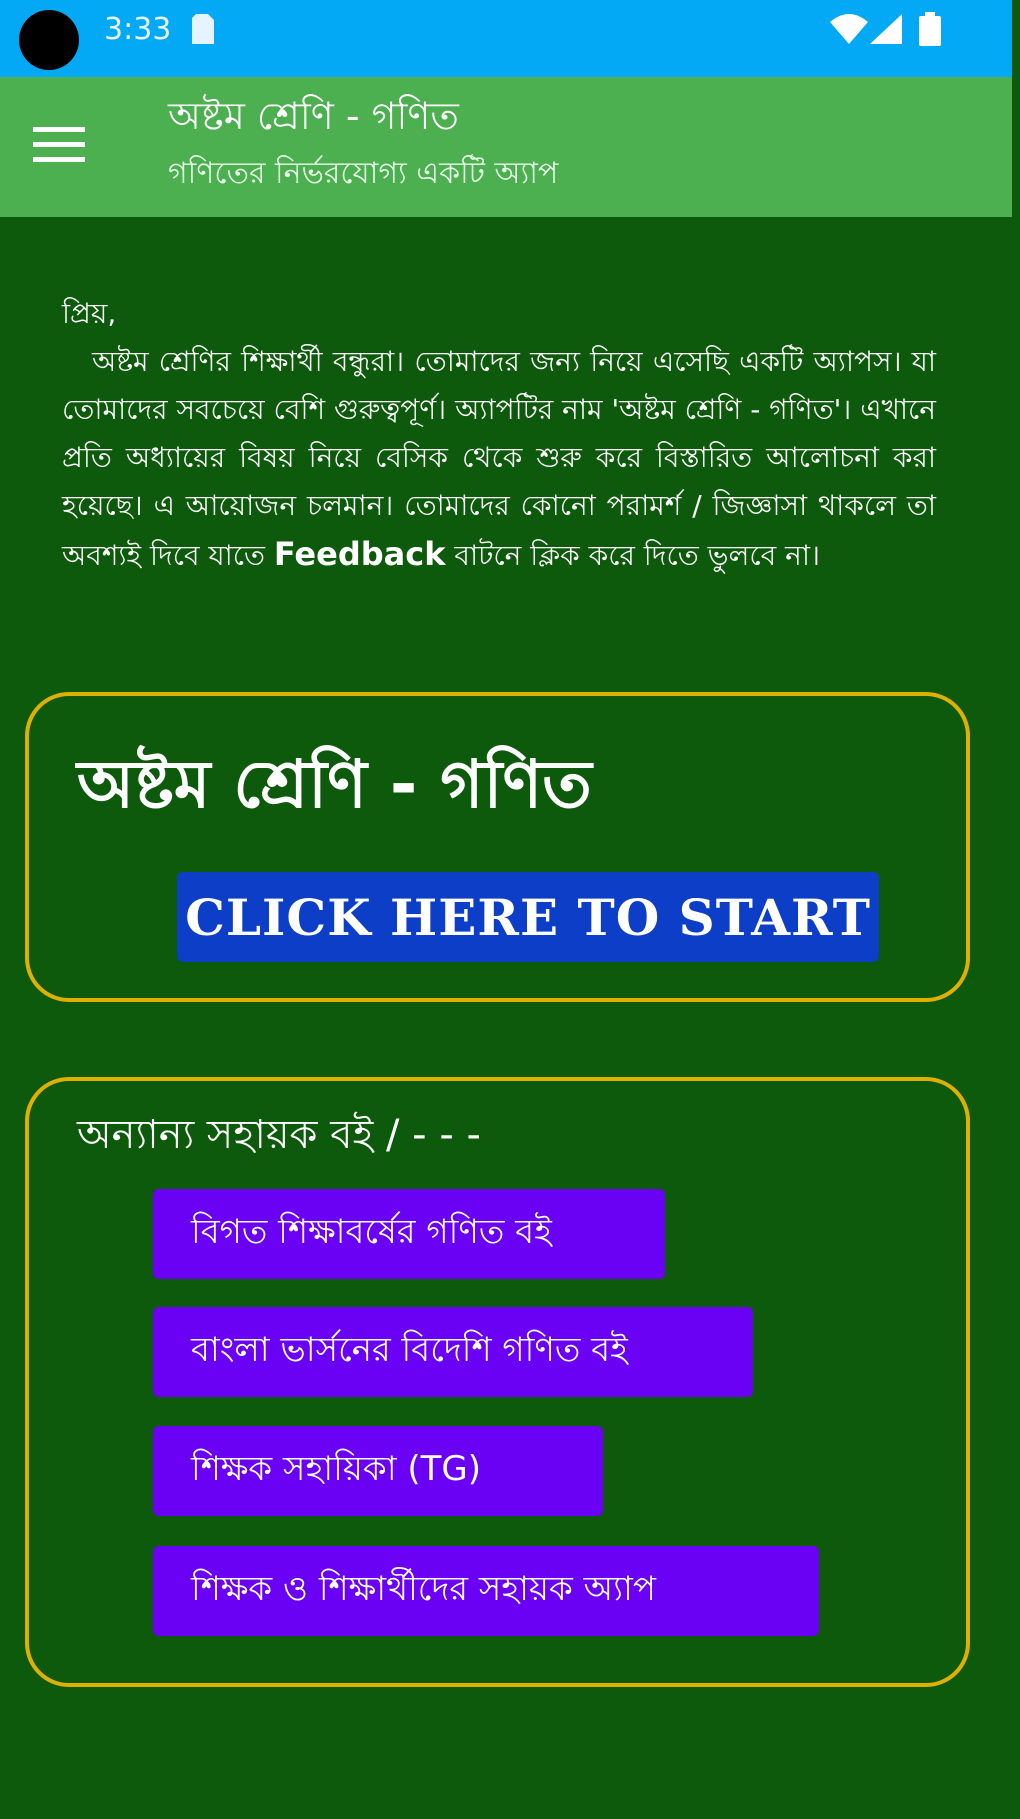  I want to click on app-title: অষ্টম শ্রেণি - গণিত, so click(313, 116).